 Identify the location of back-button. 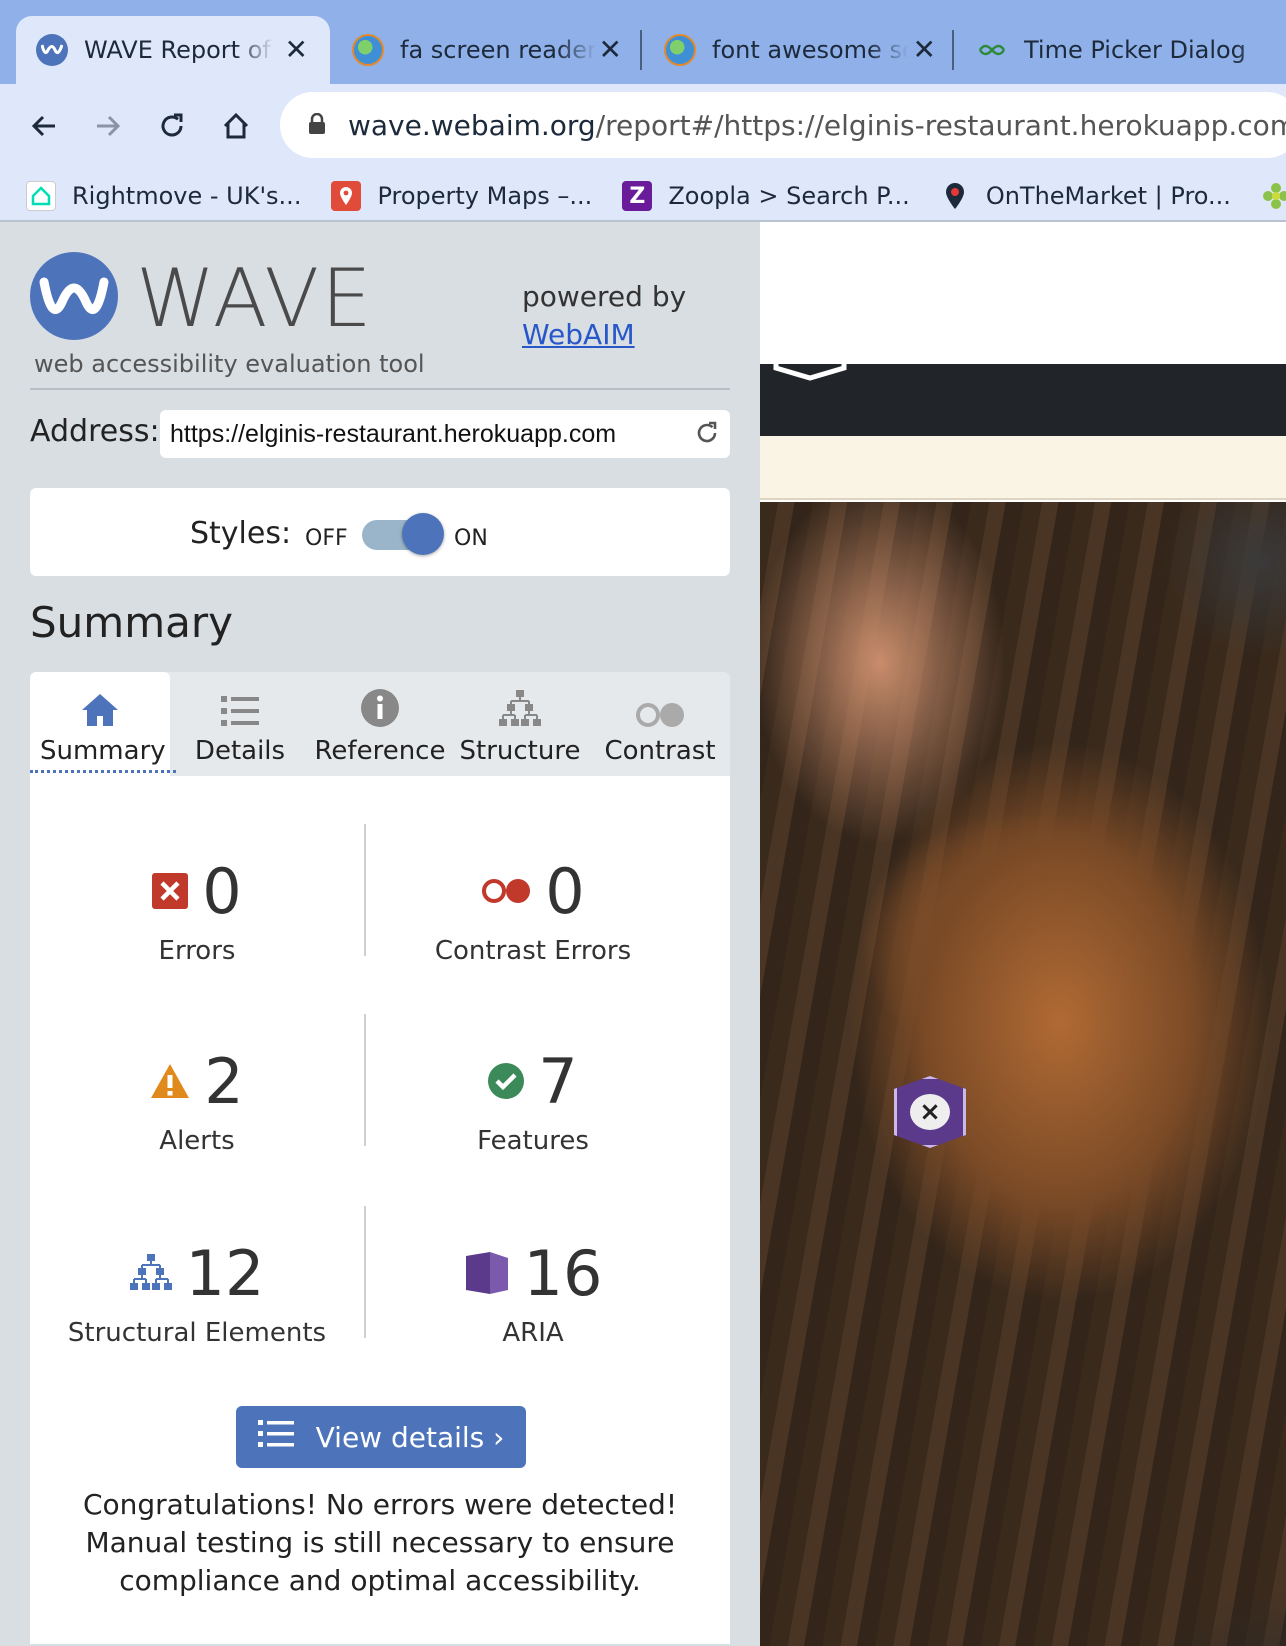
(44, 126).